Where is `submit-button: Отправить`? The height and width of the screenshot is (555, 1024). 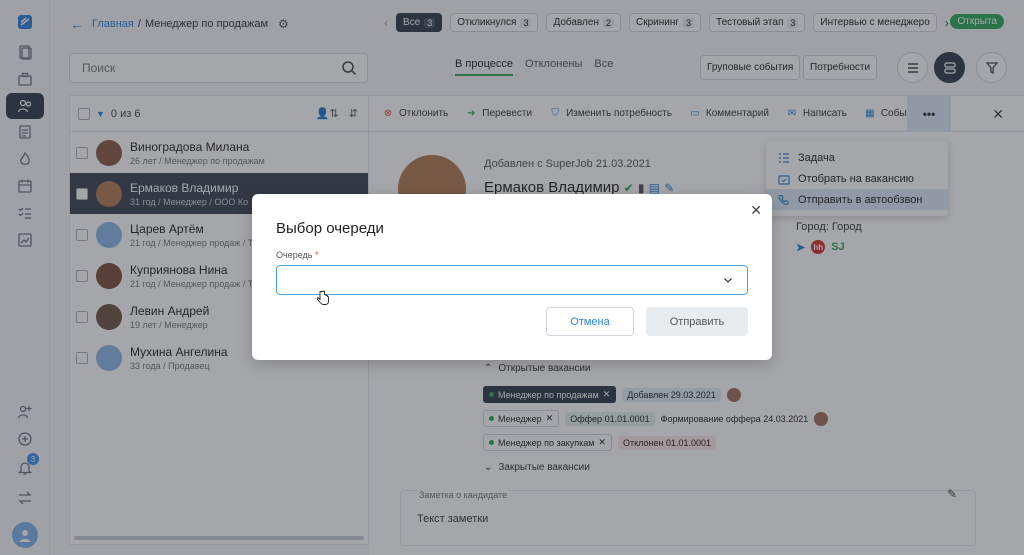
submit-button: Отправить is located at coordinates (697, 321).